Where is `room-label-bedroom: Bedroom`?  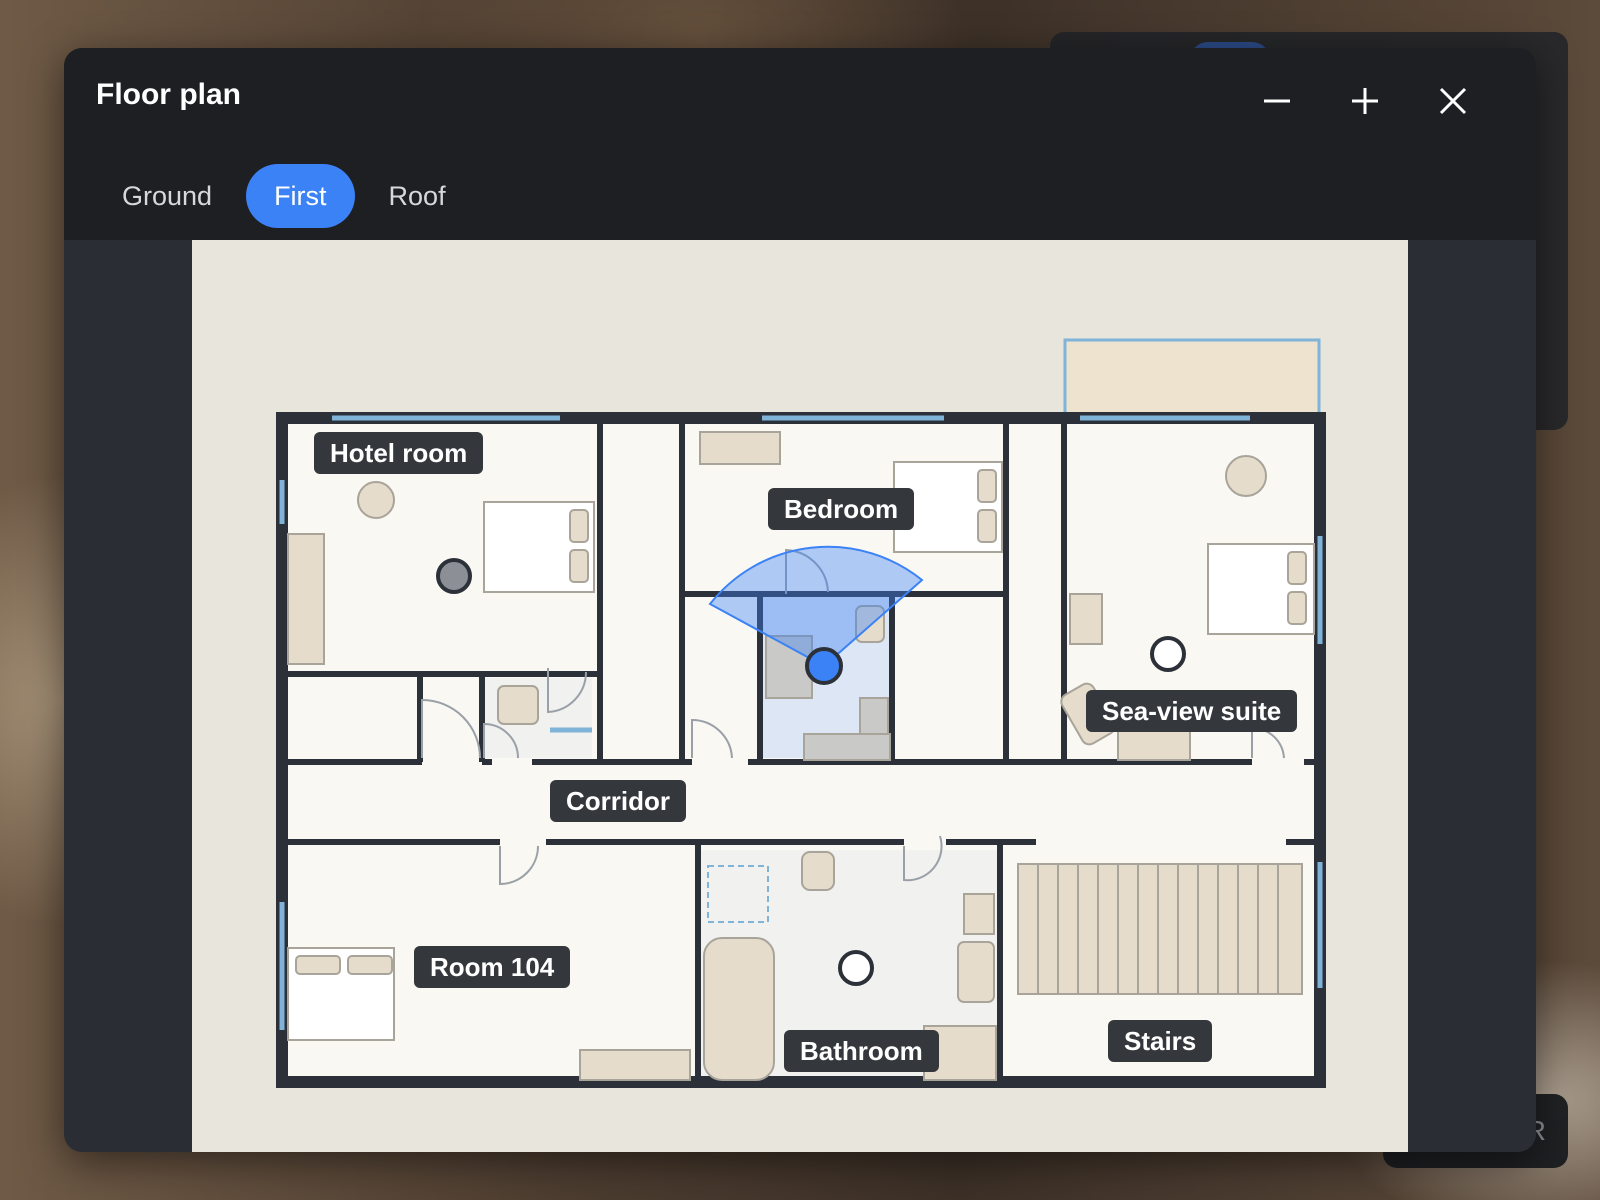 room-label-bedroom: Bedroom is located at coordinates (841, 509).